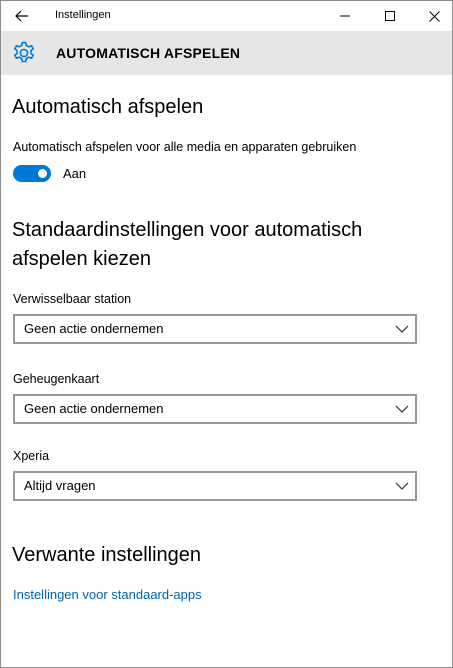 The height and width of the screenshot is (668, 453). I want to click on page-title: AUTOMATISCH AFSPELEN, so click(148, 53).